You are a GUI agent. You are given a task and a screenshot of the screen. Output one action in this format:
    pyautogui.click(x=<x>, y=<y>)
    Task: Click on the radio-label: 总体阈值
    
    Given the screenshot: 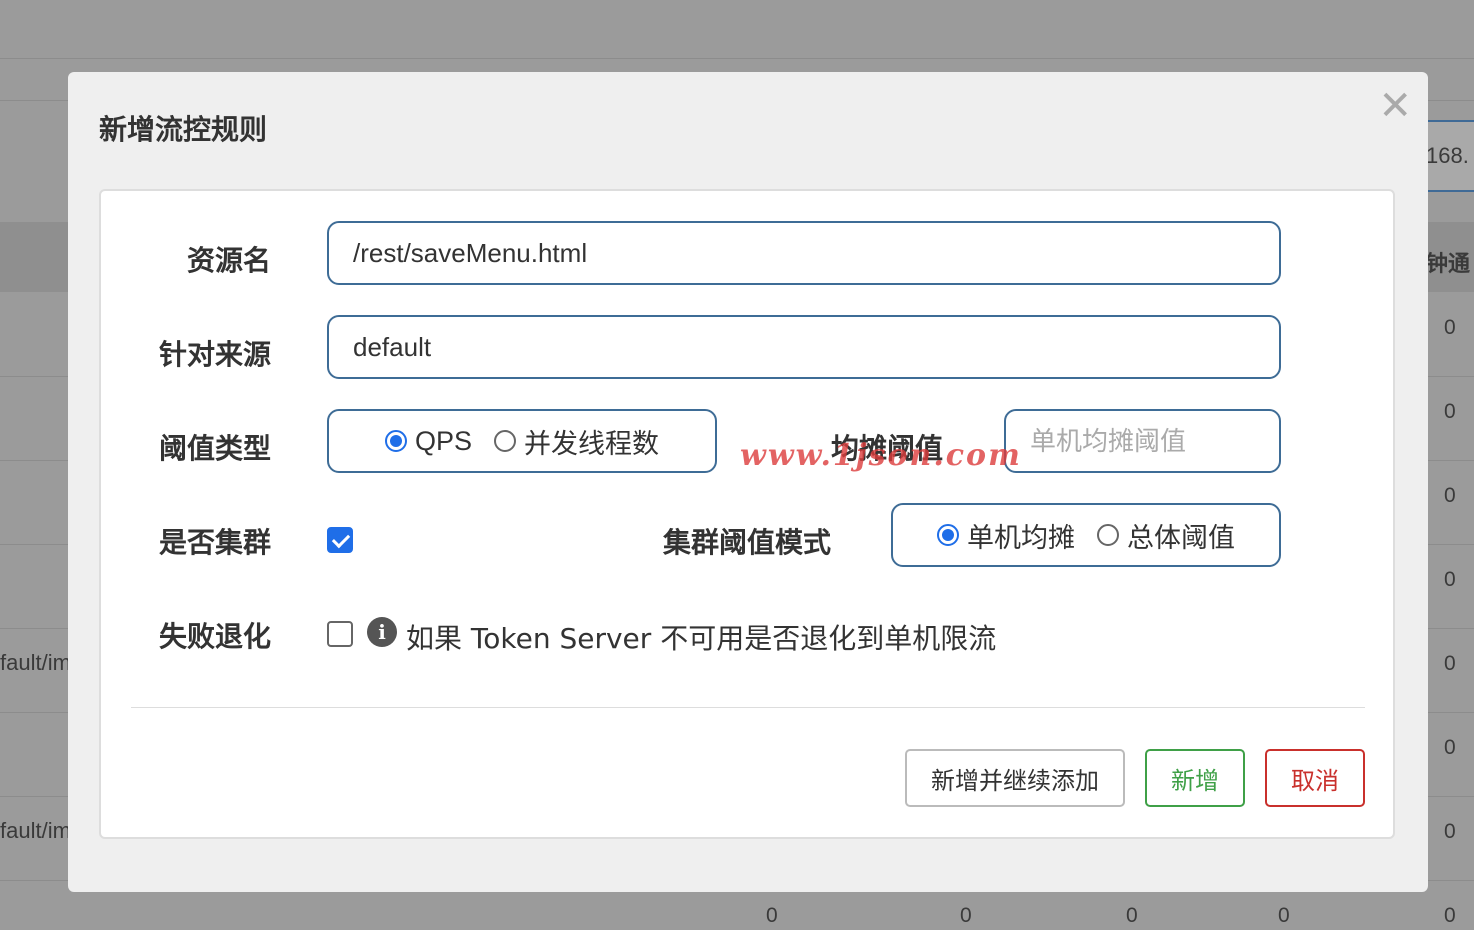 What is the action you would take?
    pyautogui.click(x=1181, y=537)
    